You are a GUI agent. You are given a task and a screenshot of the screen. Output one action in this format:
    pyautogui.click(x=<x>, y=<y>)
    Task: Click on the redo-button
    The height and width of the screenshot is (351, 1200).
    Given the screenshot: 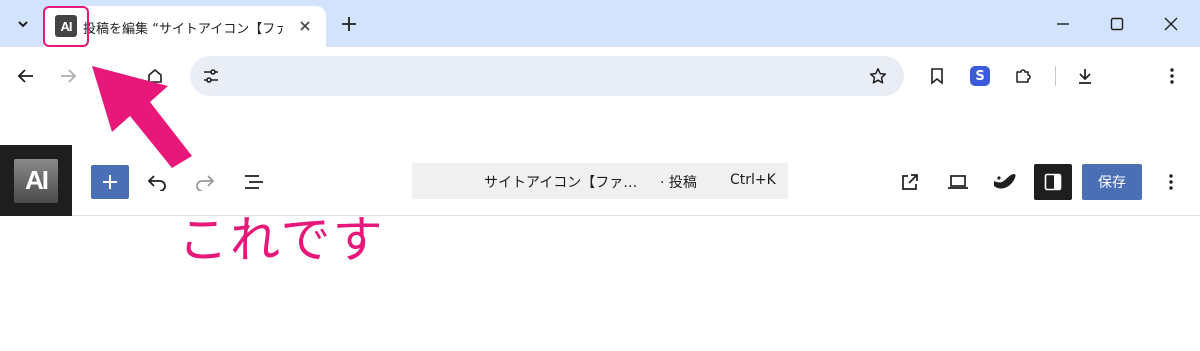 What is the action you would take?
    pyautogui.click(x=205, y=182)
    